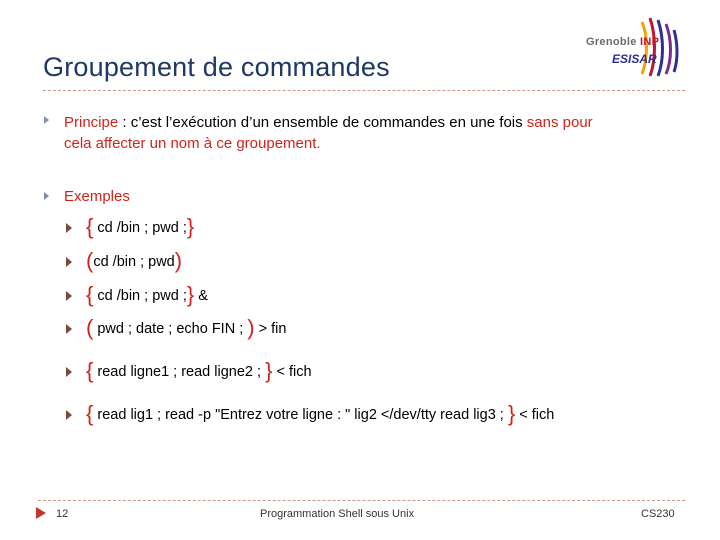 This screenshot has width=720, height=540. I want to click on slide-title: Groupement de commandes, so click(216, 67).